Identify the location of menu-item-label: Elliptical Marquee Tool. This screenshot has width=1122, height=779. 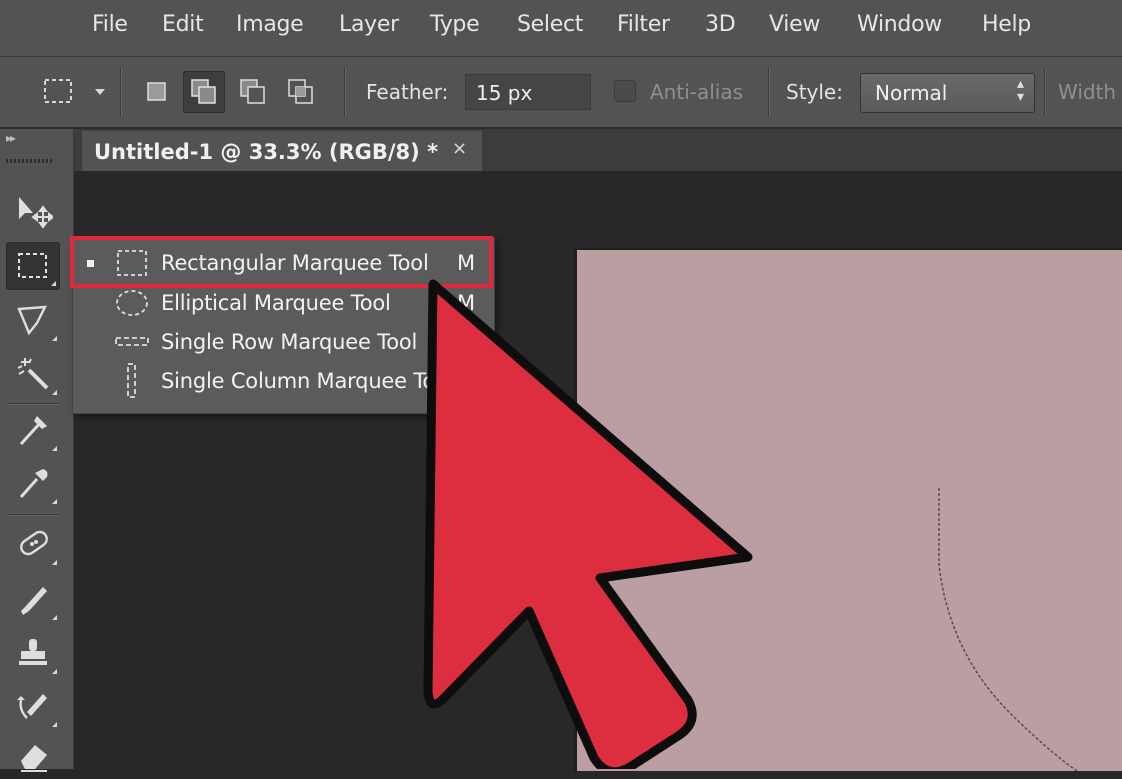
(276, 303).